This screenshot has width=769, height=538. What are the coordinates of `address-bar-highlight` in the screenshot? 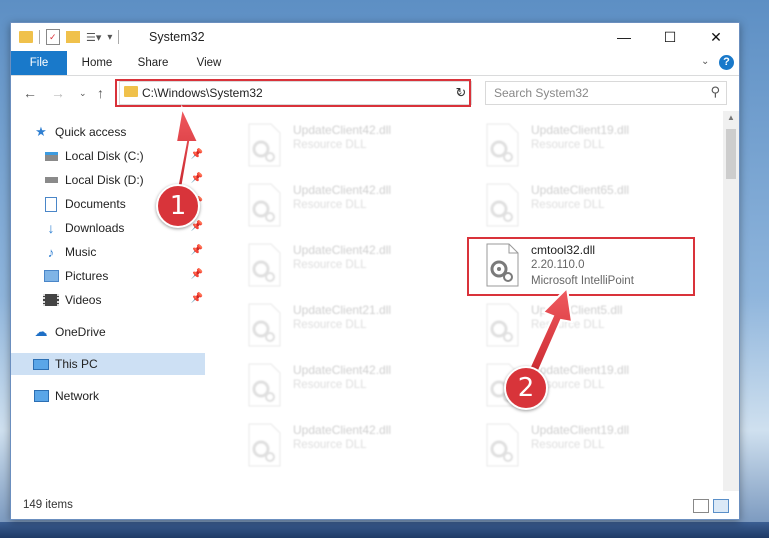 It's located at (293, 93).